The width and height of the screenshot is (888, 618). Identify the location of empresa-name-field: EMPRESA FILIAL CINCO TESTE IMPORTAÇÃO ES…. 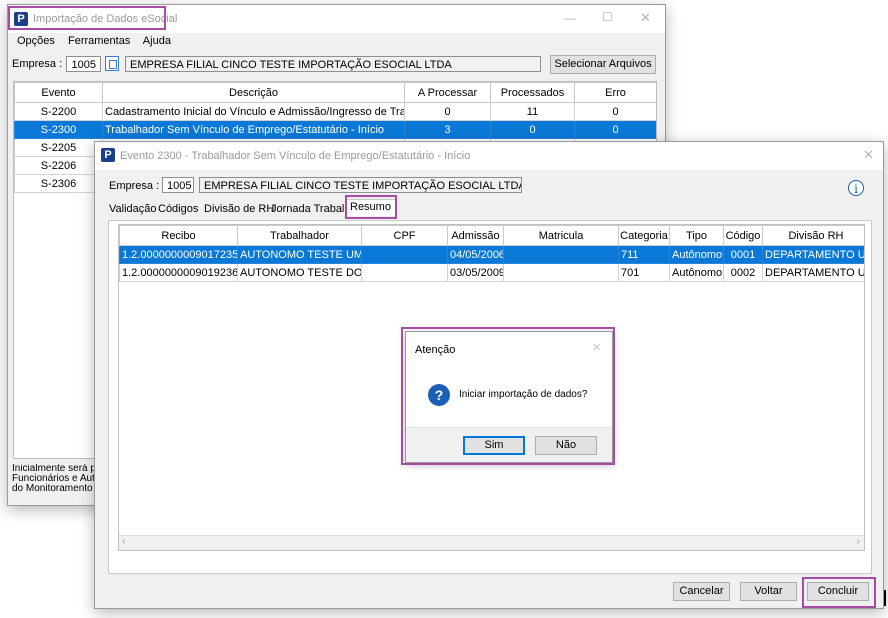
(333, 64).